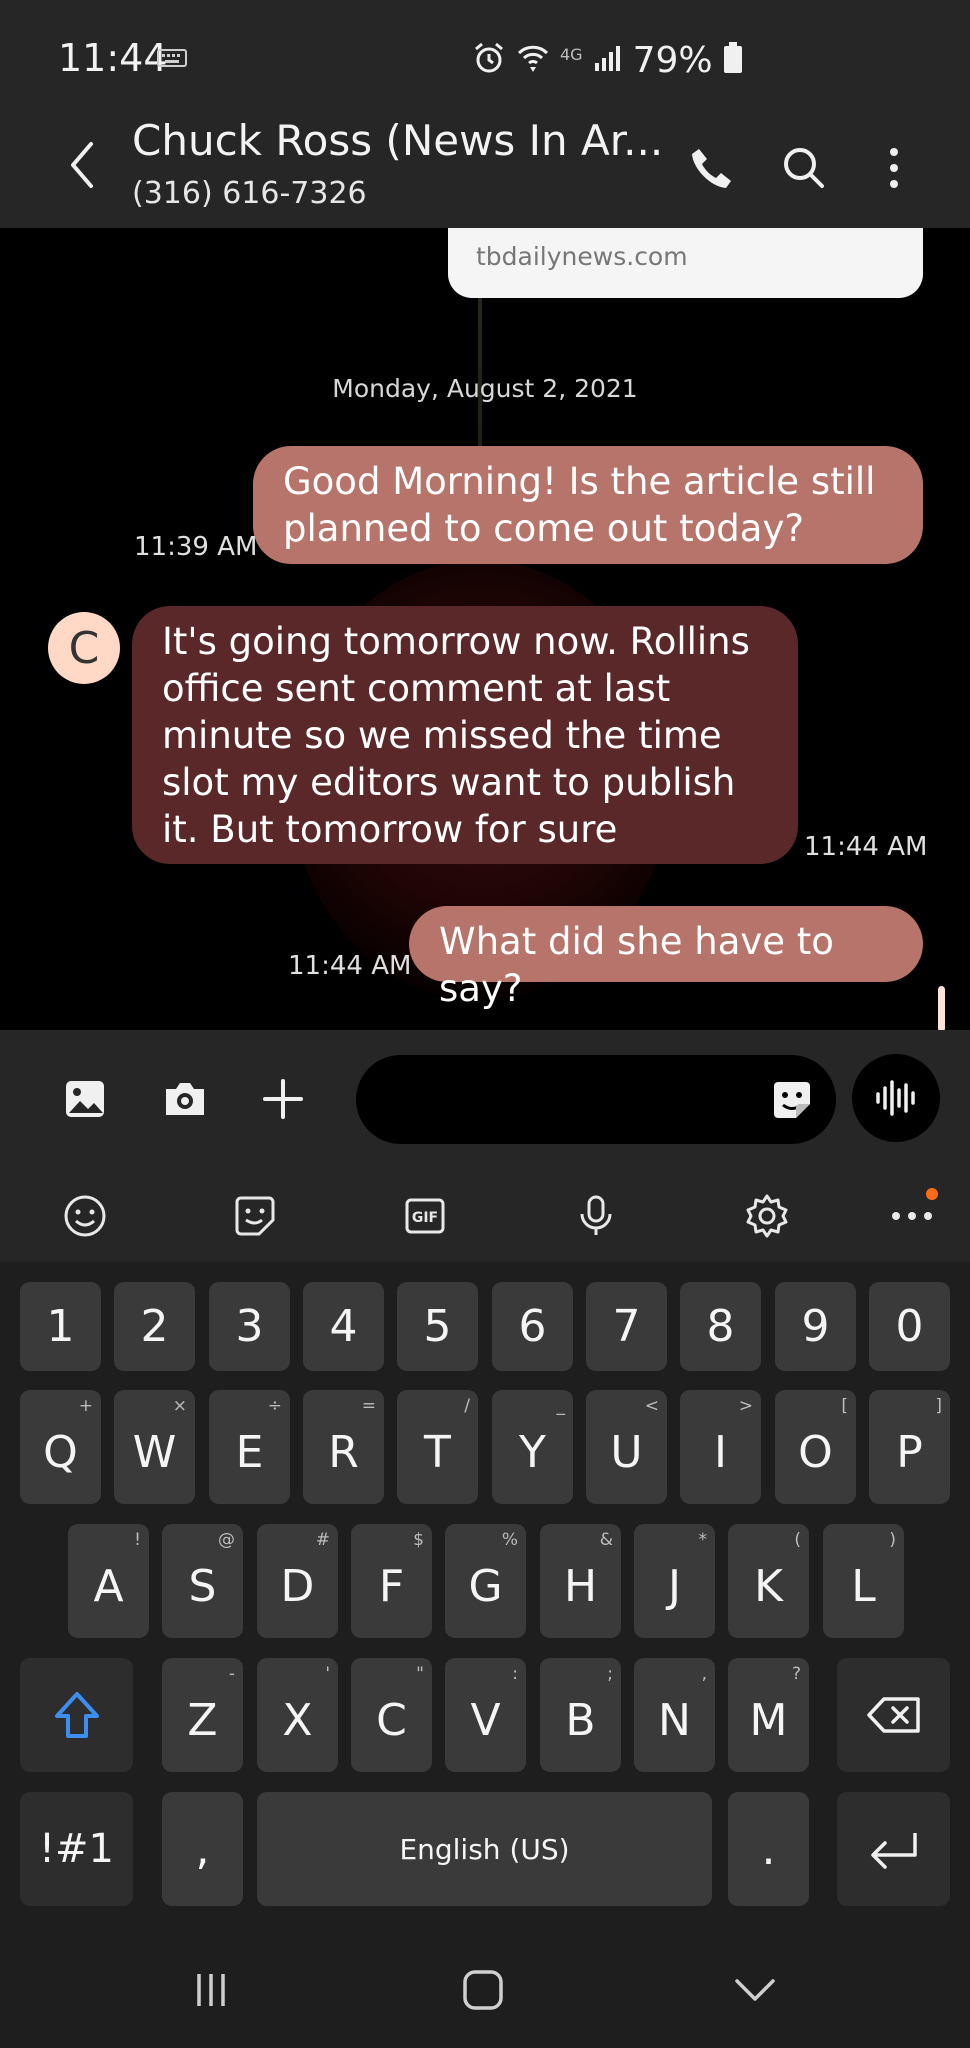 The image size is (970, 2048). What do you see at coordinates (76, 1715) in the screenshot?
I see `shift-key` at bounding box center [76, 1715].